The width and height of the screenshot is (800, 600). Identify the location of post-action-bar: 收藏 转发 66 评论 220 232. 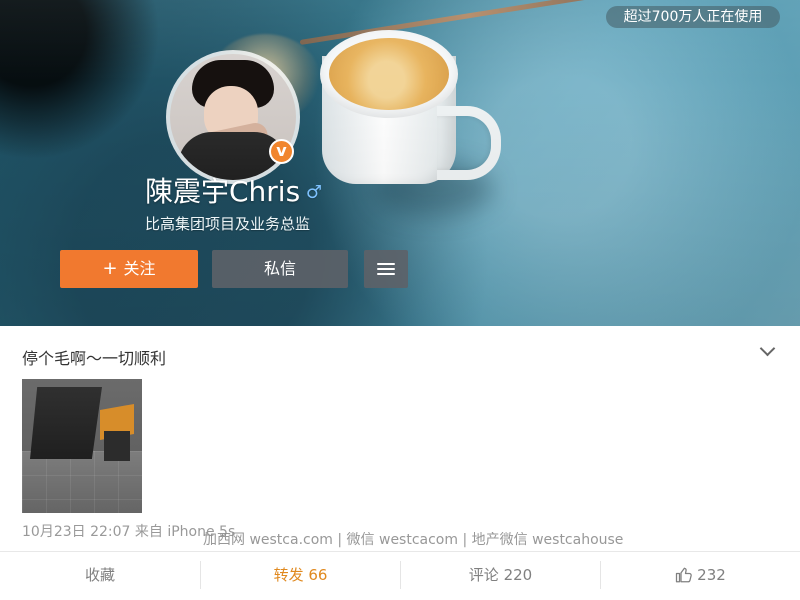
(400, 576).